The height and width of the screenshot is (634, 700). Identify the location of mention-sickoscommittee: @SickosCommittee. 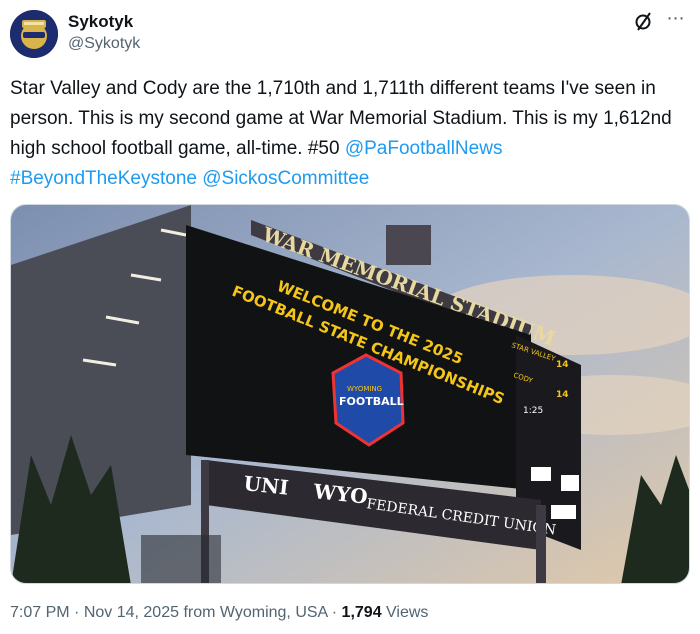
(285, 178).